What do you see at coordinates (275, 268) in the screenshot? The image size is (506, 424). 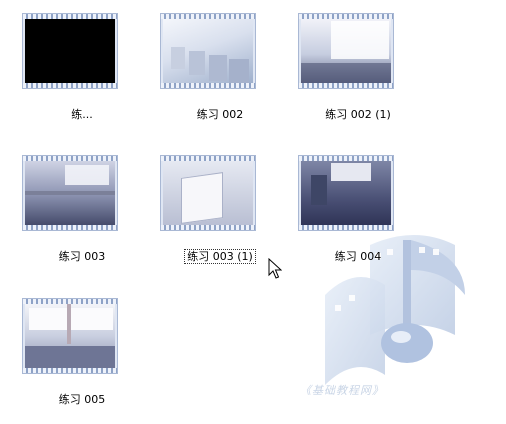 I see `mouse-pointer-icon` at bounding box center [275, 268].